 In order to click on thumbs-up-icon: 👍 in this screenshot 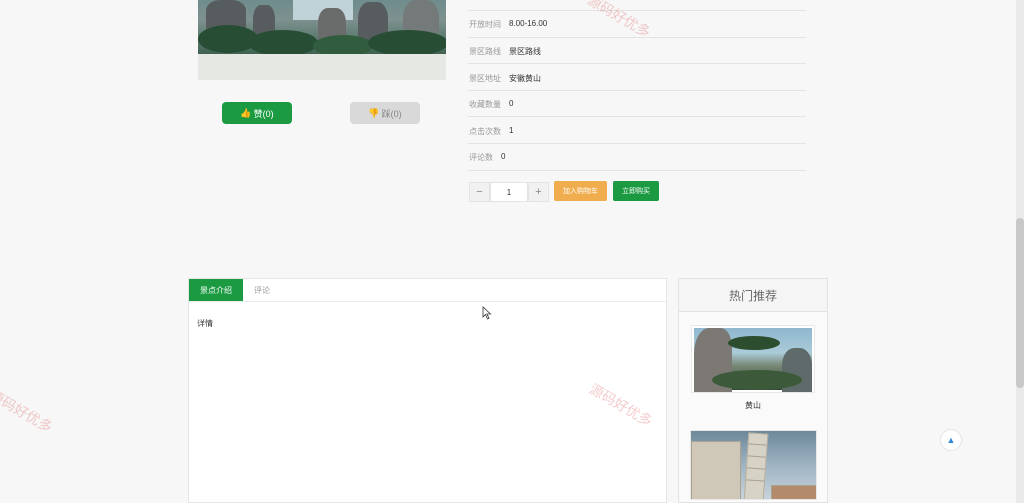, I will do `click(246, 112)`.